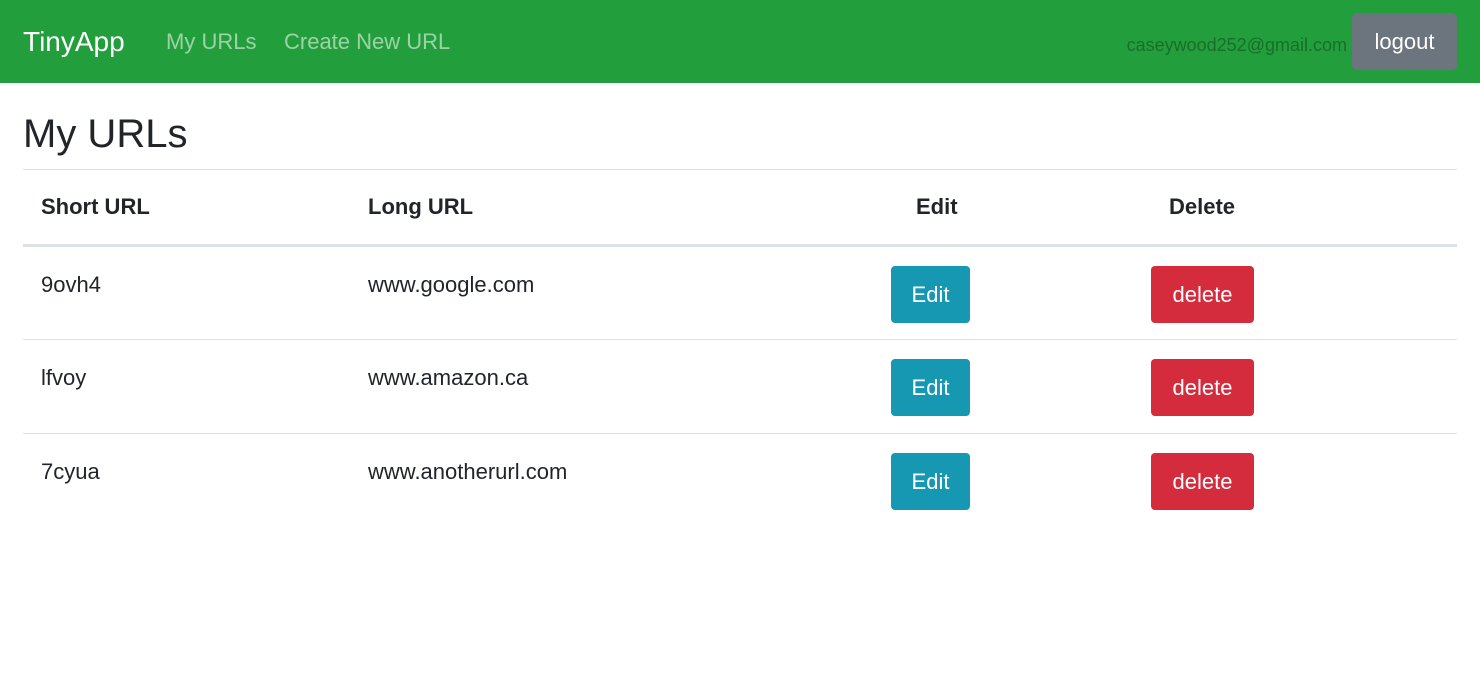 The height and width of the screenshot is (679, 1480). Describe the element at coordinates (1304, 208) in the screenshot. I see `header-delete: Delete` at that location.